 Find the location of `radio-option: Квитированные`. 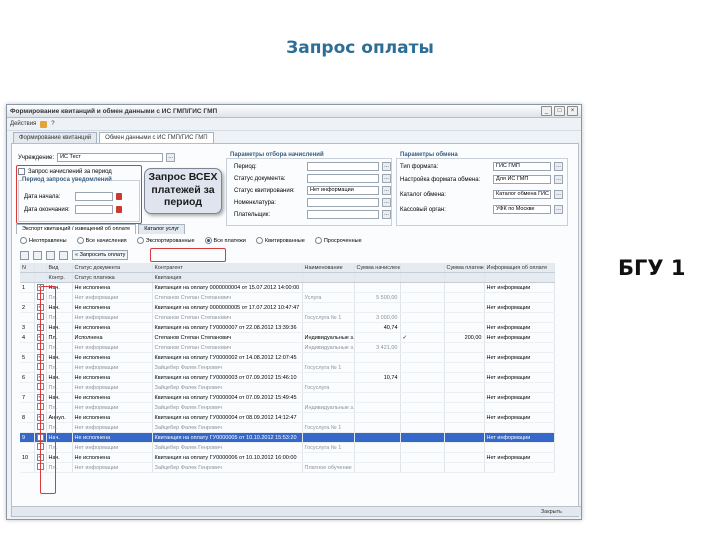

radio-option: Квитированные is located at coordinates (280, 240).